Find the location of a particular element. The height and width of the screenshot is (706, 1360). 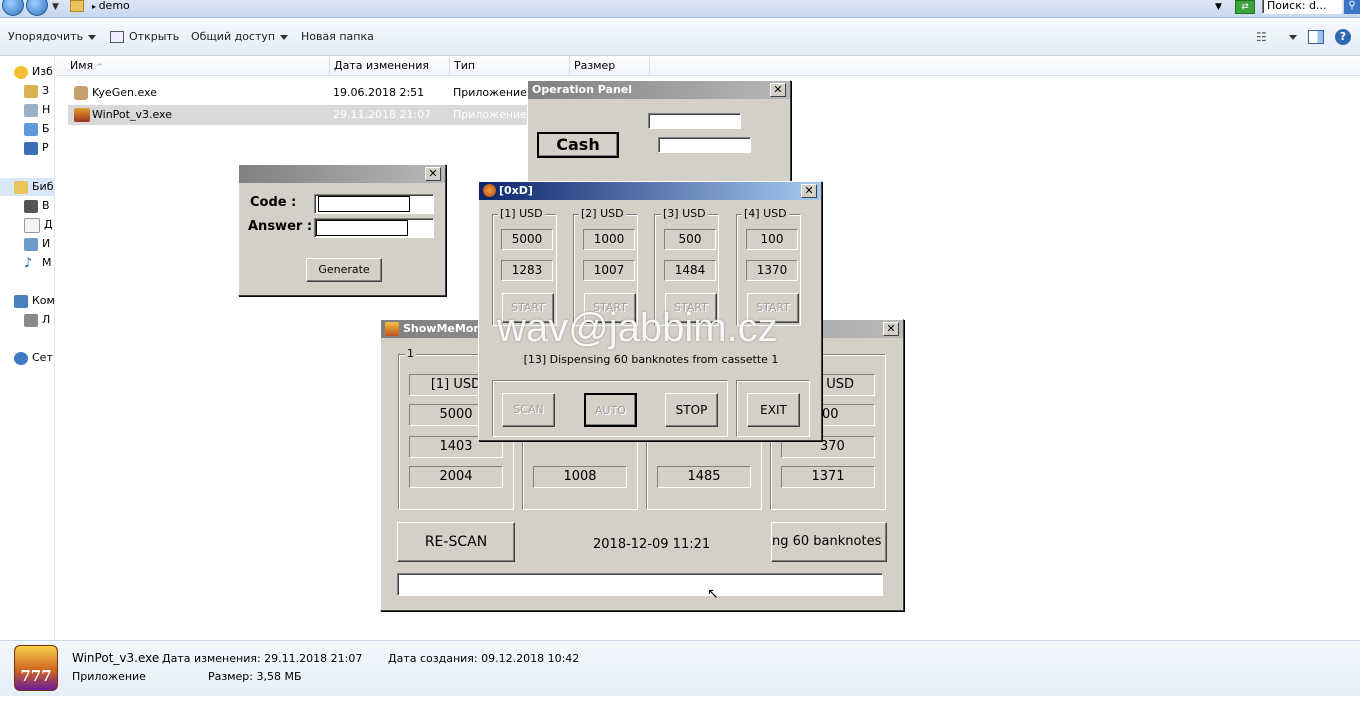

nav-item-video: В is located at coordinates (37, 206).